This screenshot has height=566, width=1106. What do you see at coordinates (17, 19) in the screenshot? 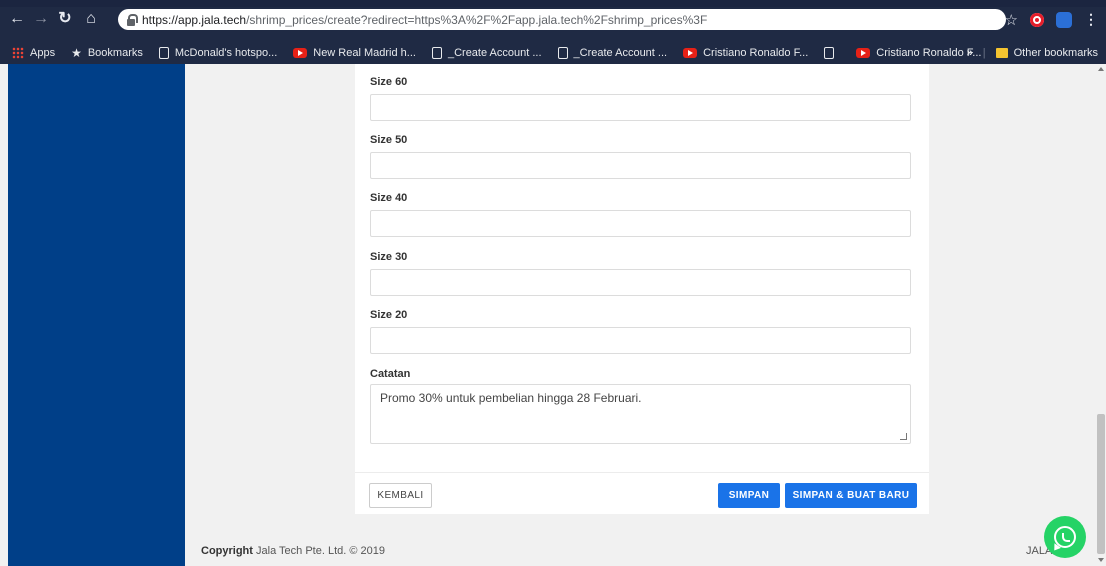
I see `back-arrow-icon: ←` at bounding box center [17, 19].